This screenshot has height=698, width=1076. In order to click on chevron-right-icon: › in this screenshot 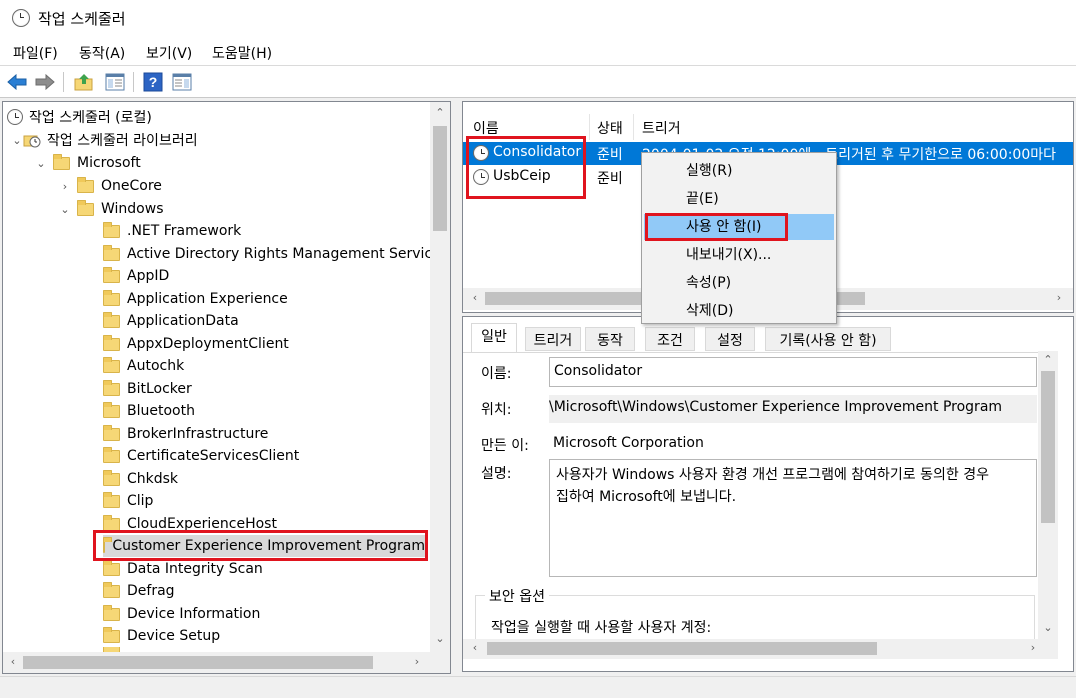, I will do `click(65, 186)`.